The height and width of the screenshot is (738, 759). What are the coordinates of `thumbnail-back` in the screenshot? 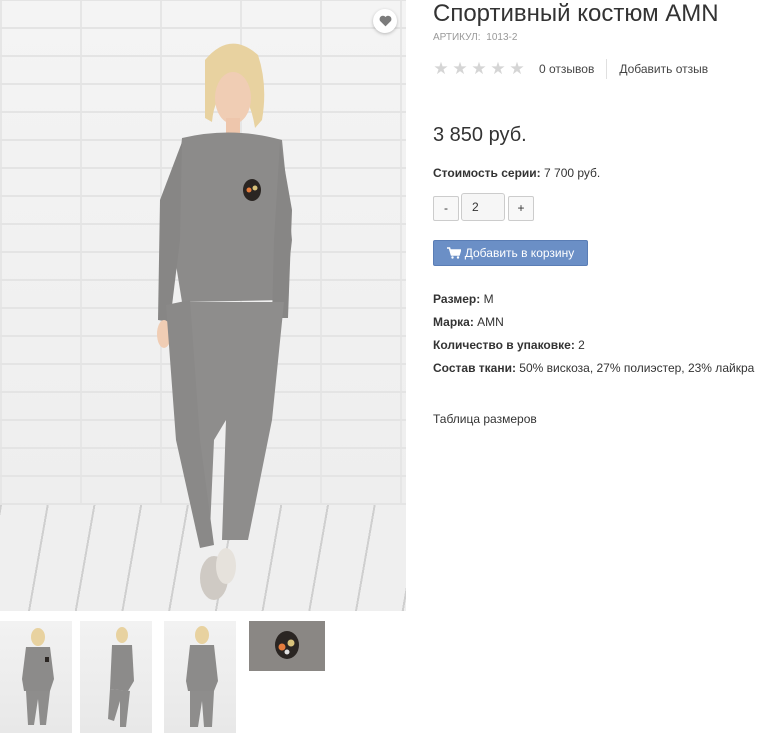 It's located at (200, 677).